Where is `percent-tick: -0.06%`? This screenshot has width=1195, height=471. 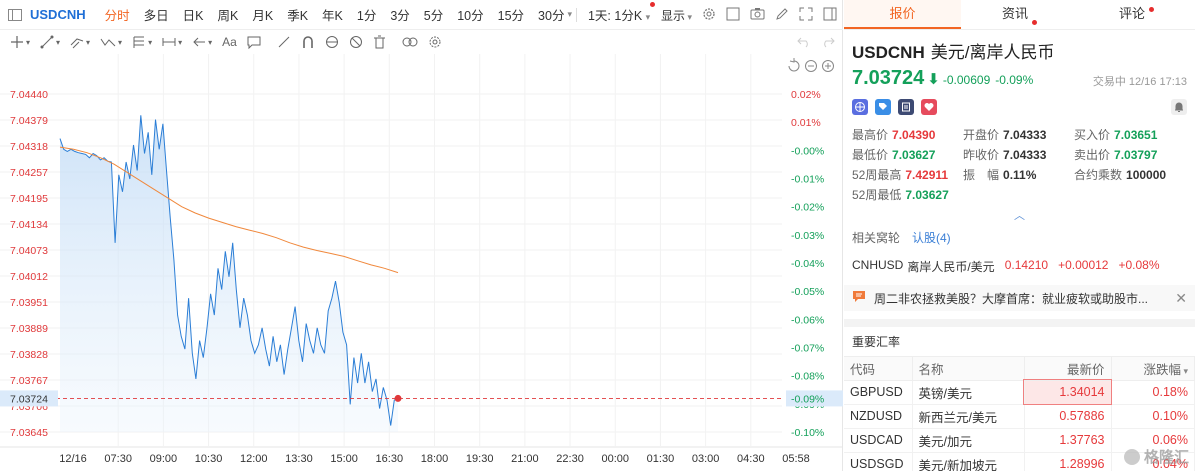
percent-tick: -0.06% is located at coordinates (807, 320).